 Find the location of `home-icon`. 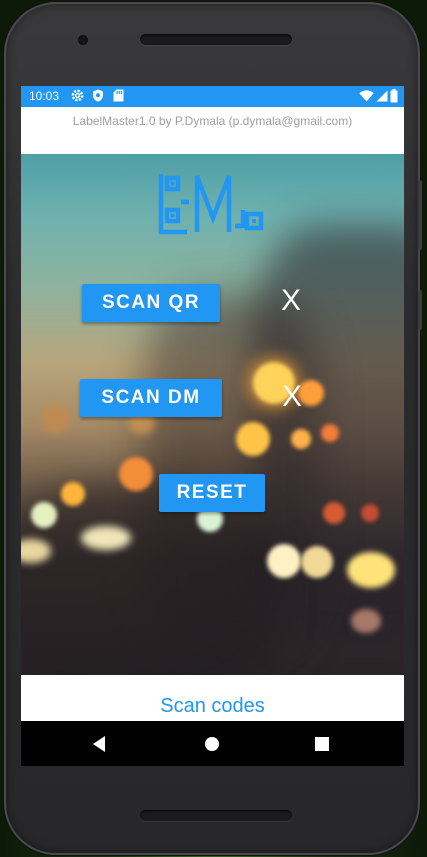

home-icon is located at coordinates (212, 744).